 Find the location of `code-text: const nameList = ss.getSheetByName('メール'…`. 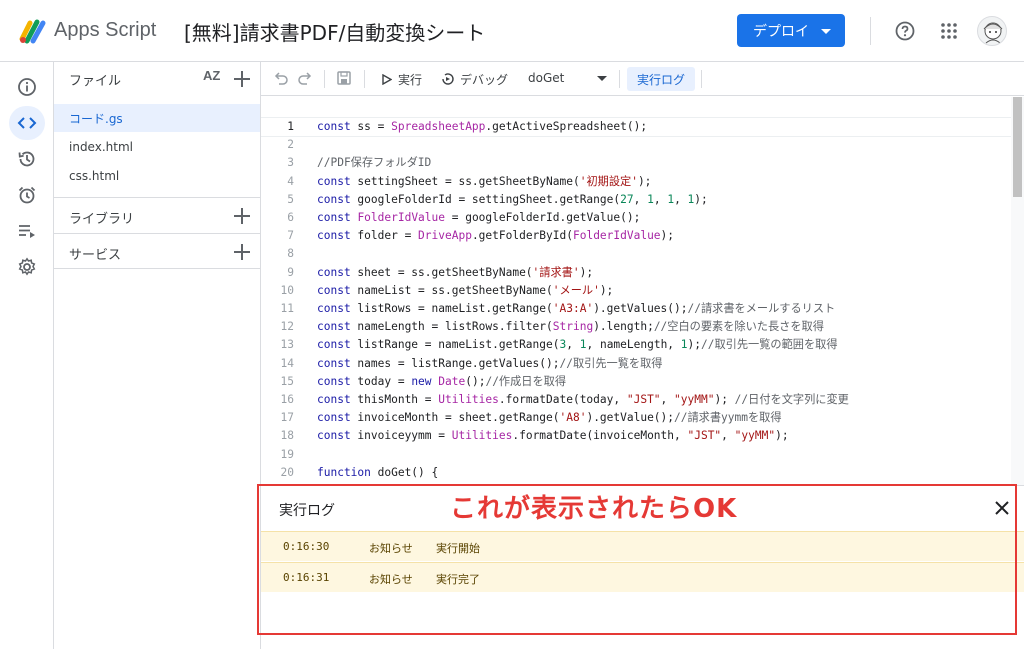

code-text: const nameList = ss.getSheetByName('メール'… is located at coordinates (465, 290).